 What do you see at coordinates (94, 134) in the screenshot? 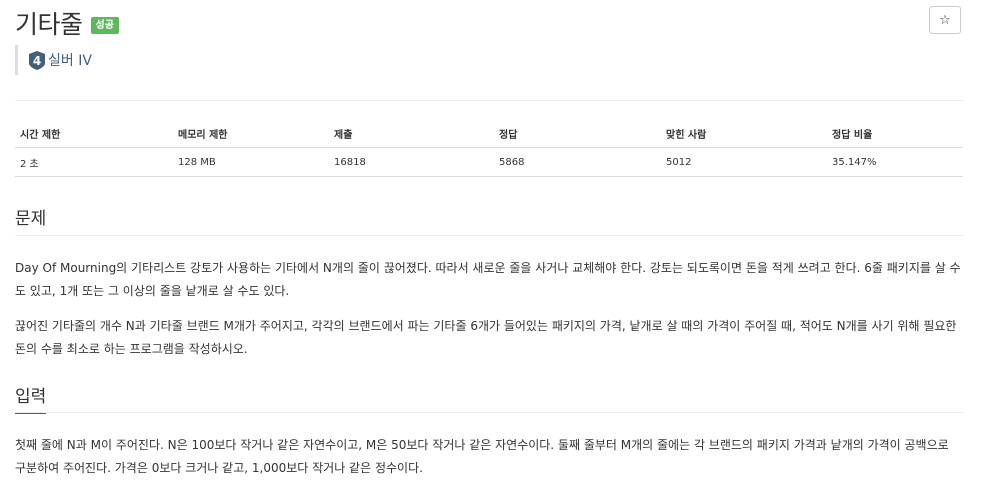
I see `col-time-limit: 시간 제한` at bounding box center [94, 134].